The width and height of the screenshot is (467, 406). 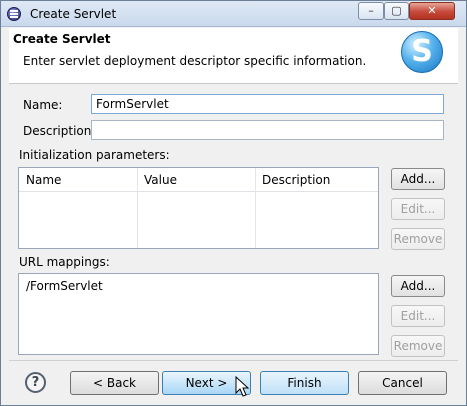 What do you see at coordinates (64, 262) in the screenshot?
I see `url-mappings-label: URL mappings:` at bounding box center [64, 262].